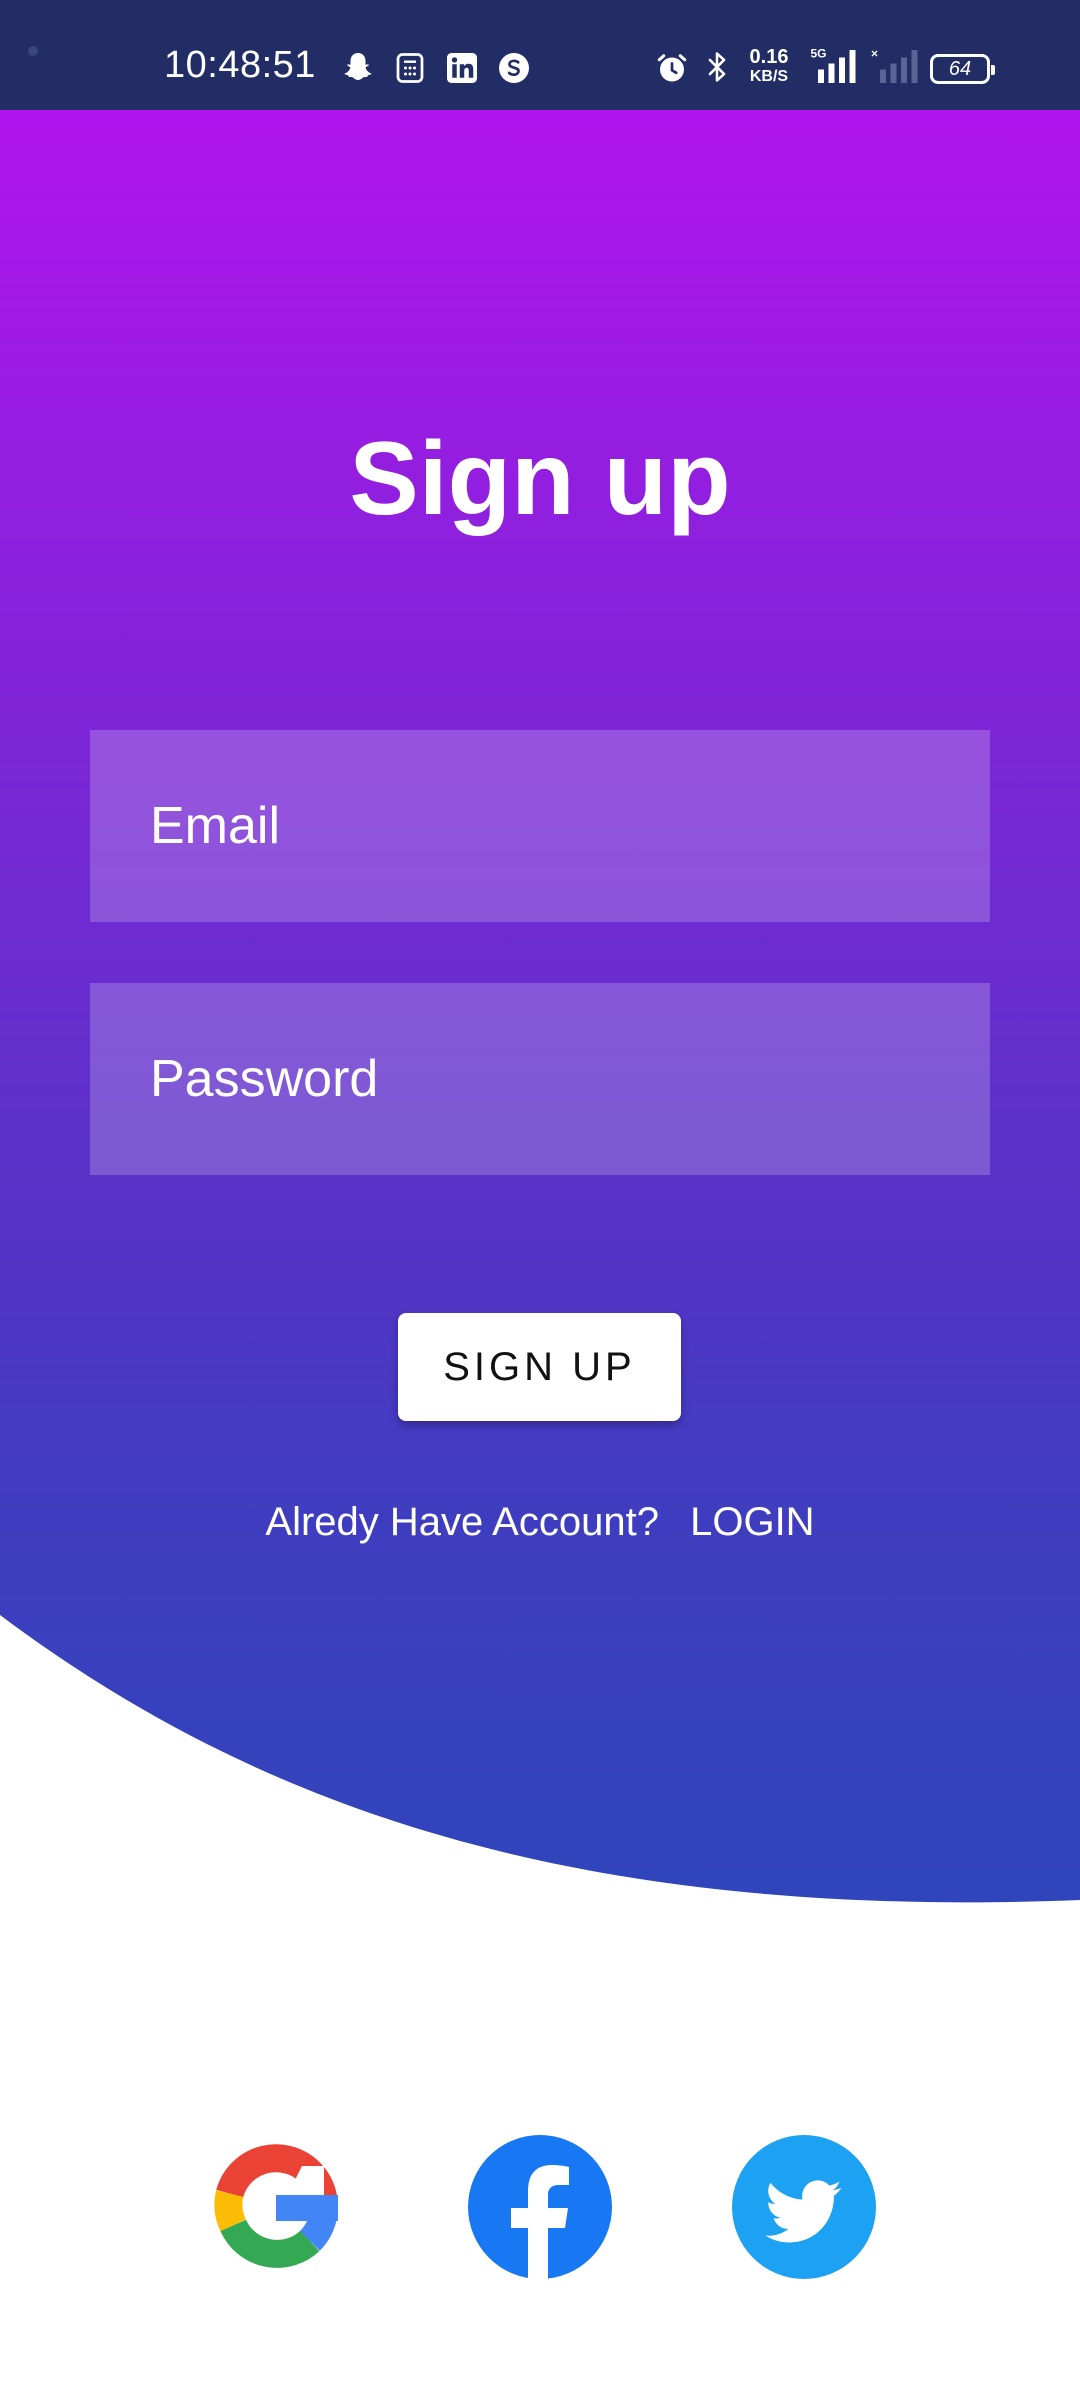 Image resolution: width=1080 pixels, height=2400 pixels. Describe the element at coordinates (717, 67) in the screenshot. I see `bluetooth-icon` at that location.